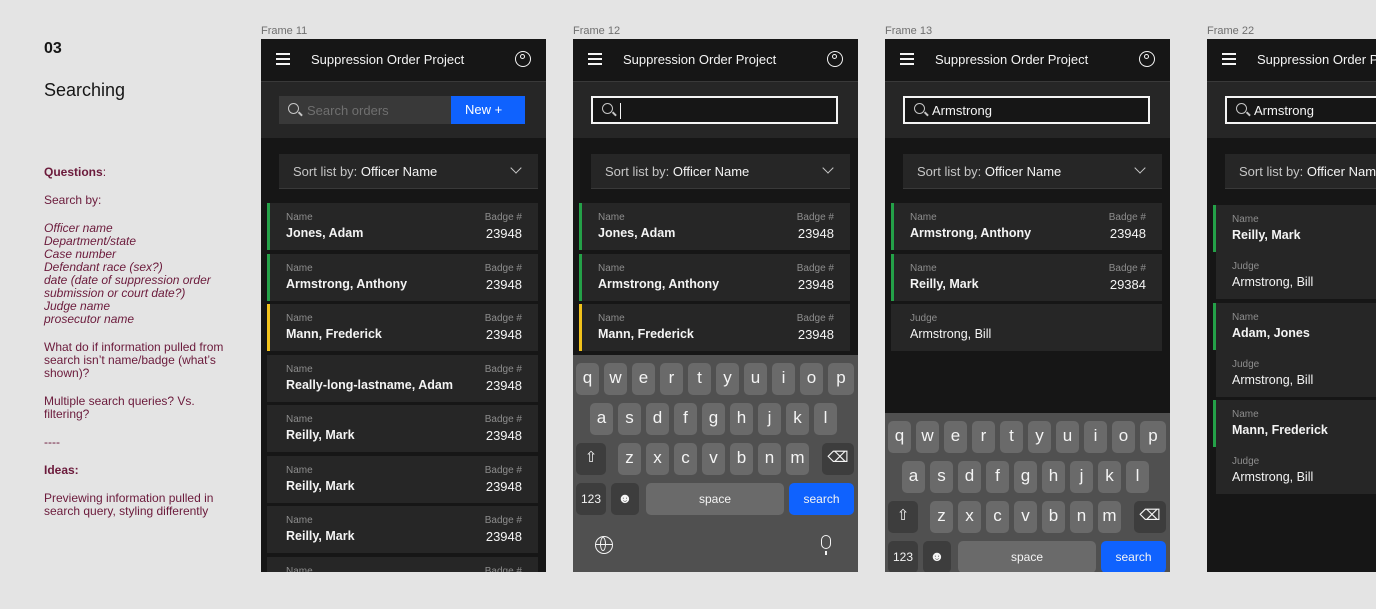 This screenshot has height=609, width=1376. I want to click on list-item: Name Adam, Jones, so click(1294, 326).